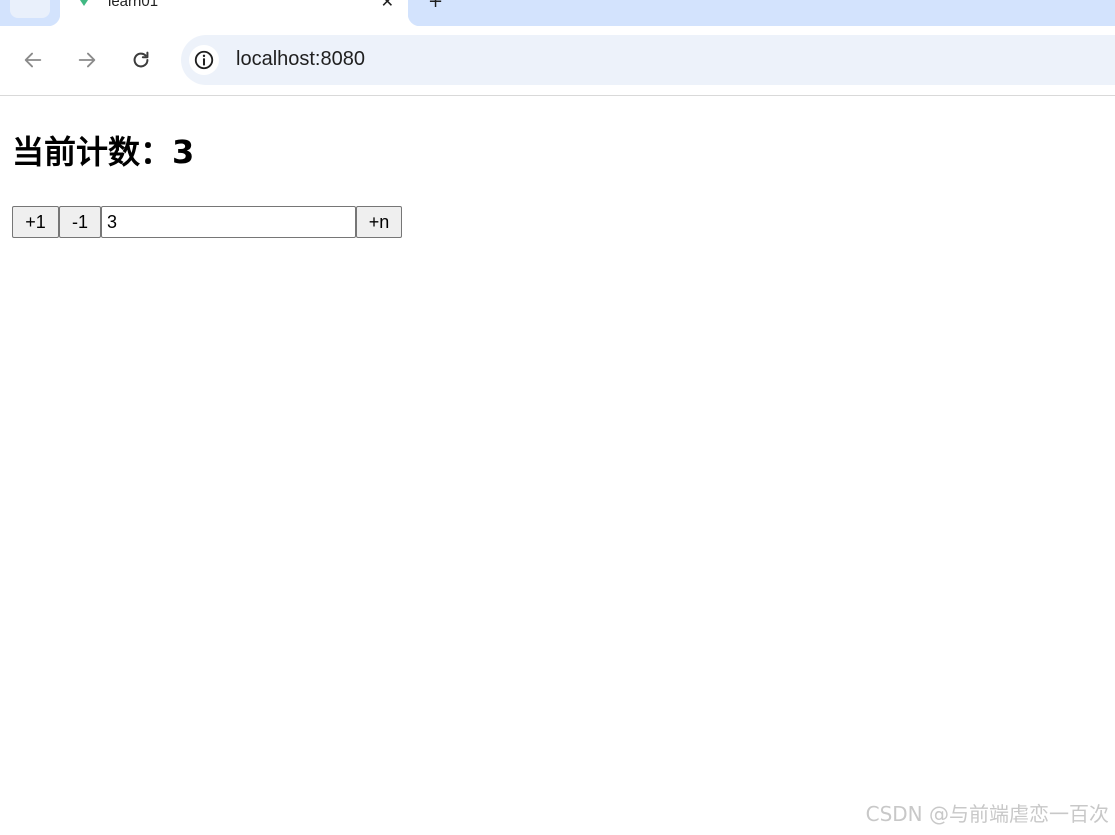 This screenshot has width=1115, height=835. Describe the element at coordinates (379, 222) in the screenshot. I see `add-n-button: +n` at that location.